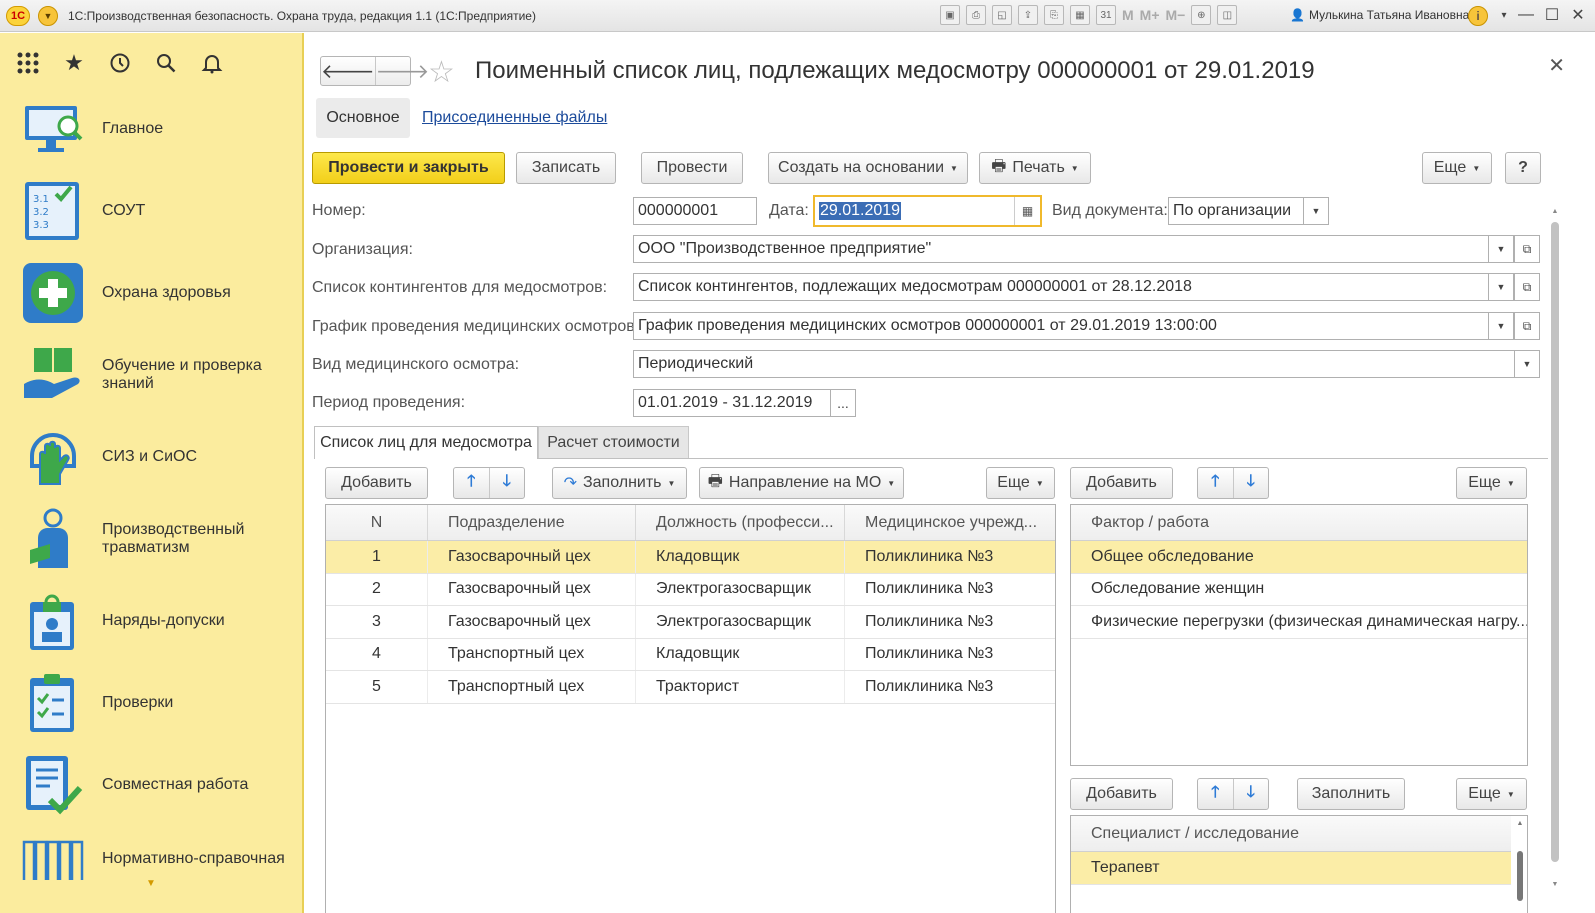 The width and height of the screenshot is (1595, 913). I want to click on tab-main: Основное, so click(363, 118).